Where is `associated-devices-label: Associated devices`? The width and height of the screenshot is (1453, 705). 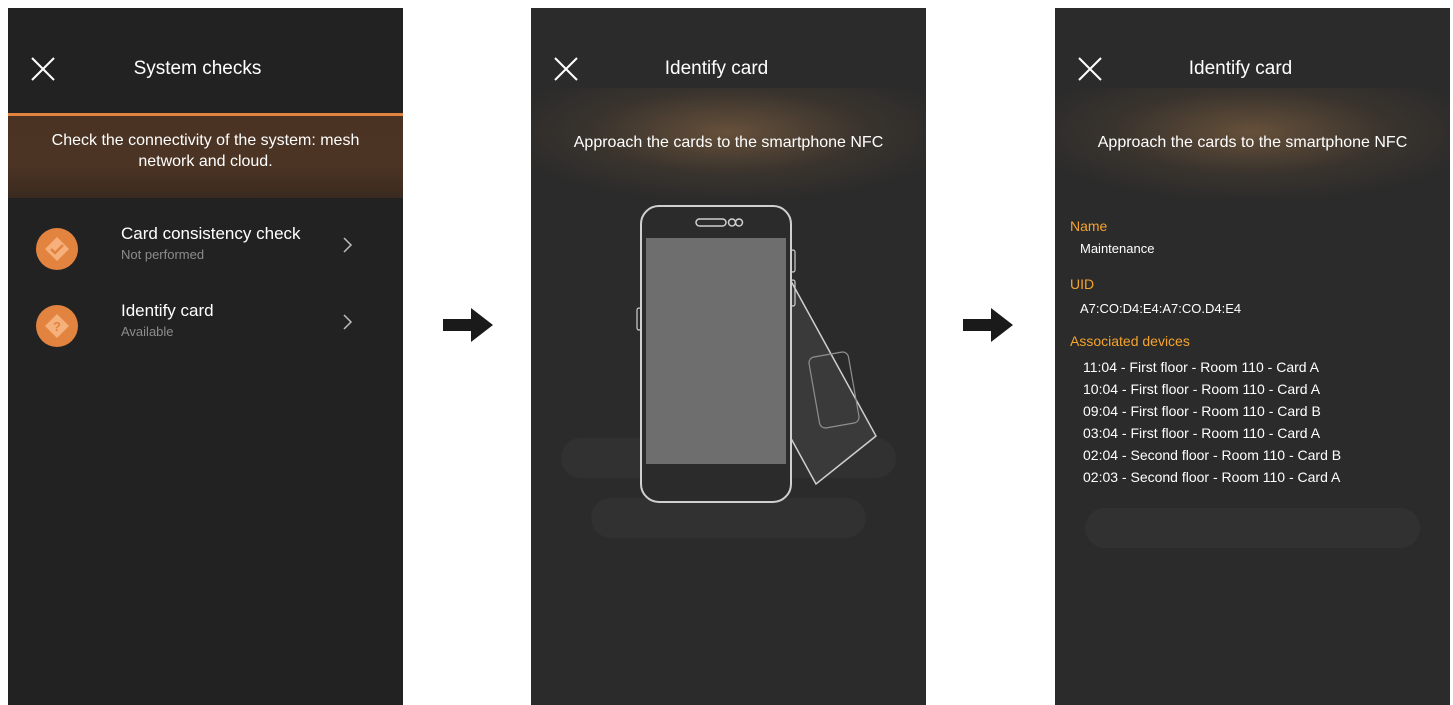 associated-devices-label: Associated devices is located at coordinates (1130, 341).